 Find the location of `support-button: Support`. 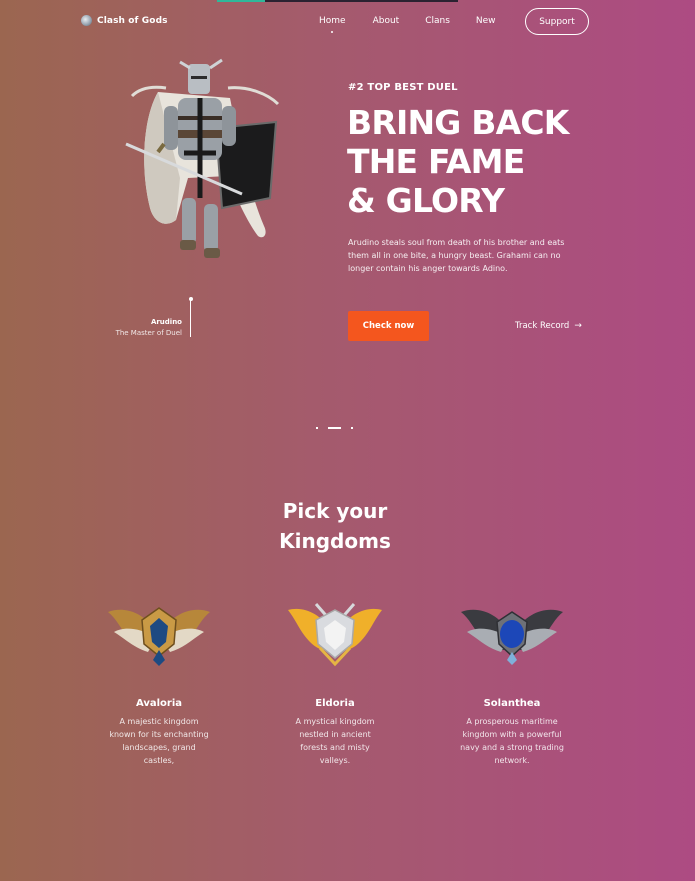

support-button: Support is located at coordinates (557, 21).